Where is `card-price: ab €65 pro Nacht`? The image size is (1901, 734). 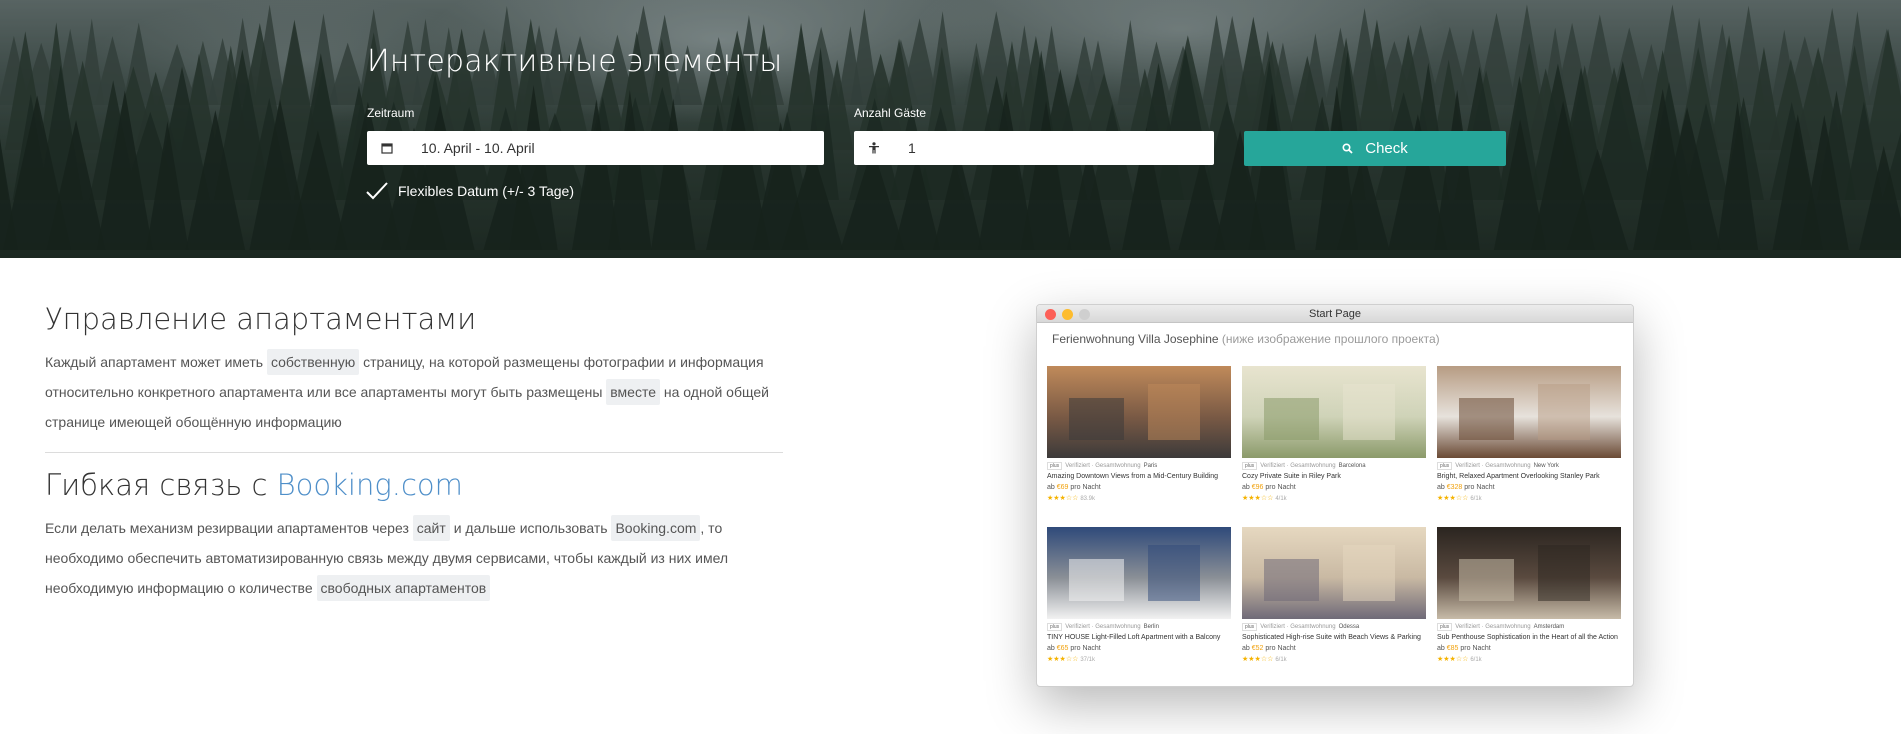
card-price: ab €65 pro Nacht is located at coordinates (1139, 648).